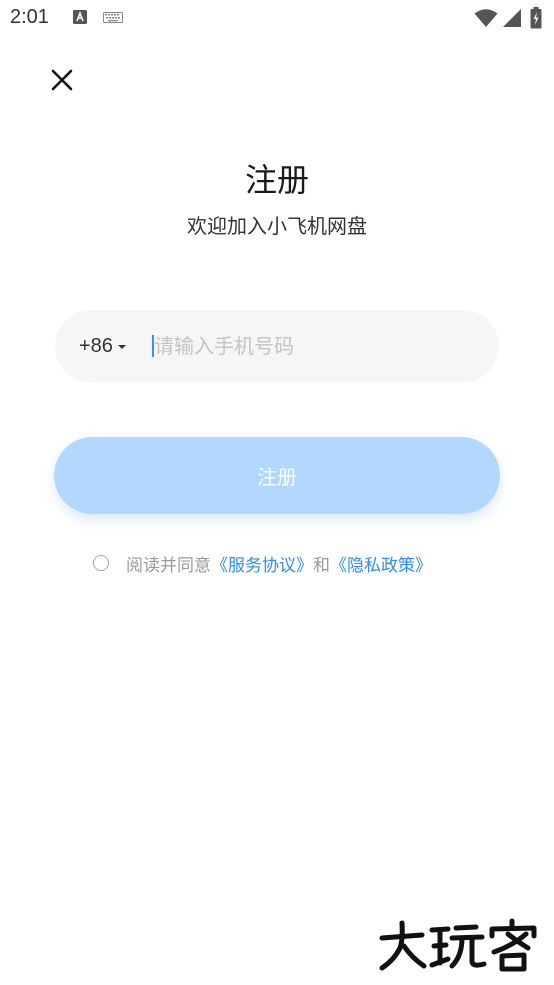 The width and height of the screenshot is (554, 985). What do you see at coordinates (277, 226) in the screenshot?
I see `page-subtitle: 欢迎加入小飞机网盘` at bounding box center [277, 226].